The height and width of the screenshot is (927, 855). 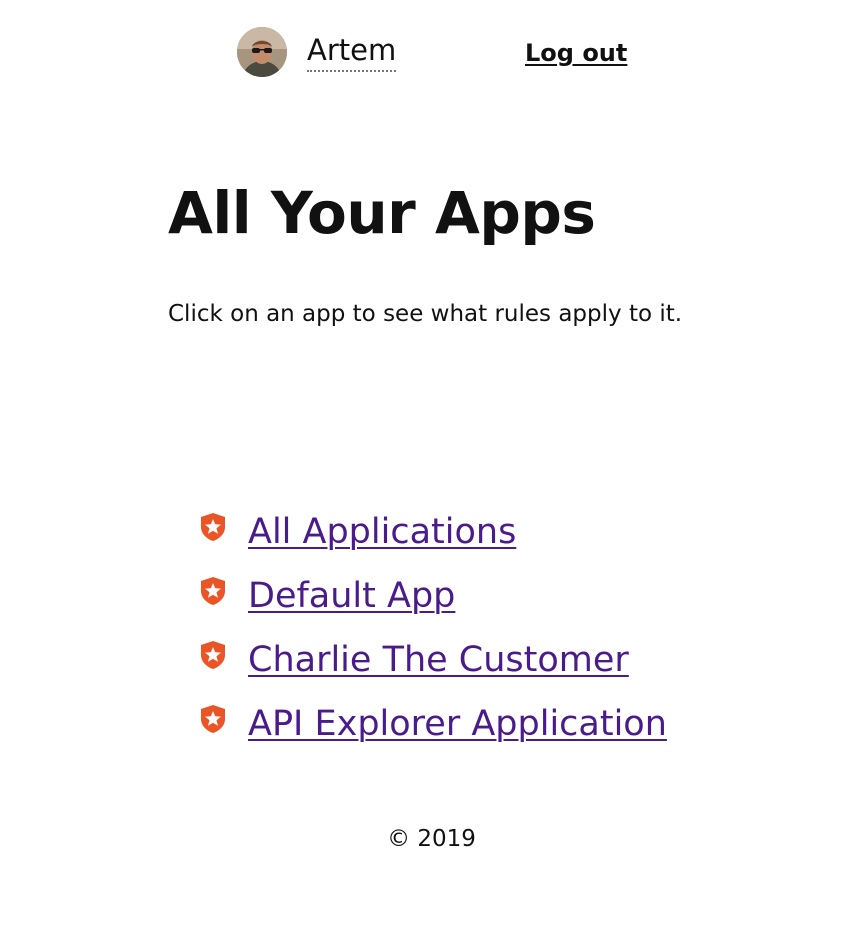 I want to click on footer: © 2019, so click(x=427, y=839).